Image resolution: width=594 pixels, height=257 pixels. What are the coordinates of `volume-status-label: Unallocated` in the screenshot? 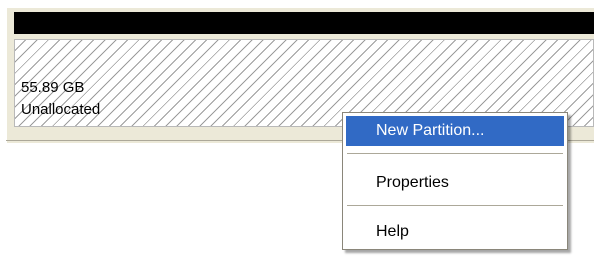 It's located at (61, 109).